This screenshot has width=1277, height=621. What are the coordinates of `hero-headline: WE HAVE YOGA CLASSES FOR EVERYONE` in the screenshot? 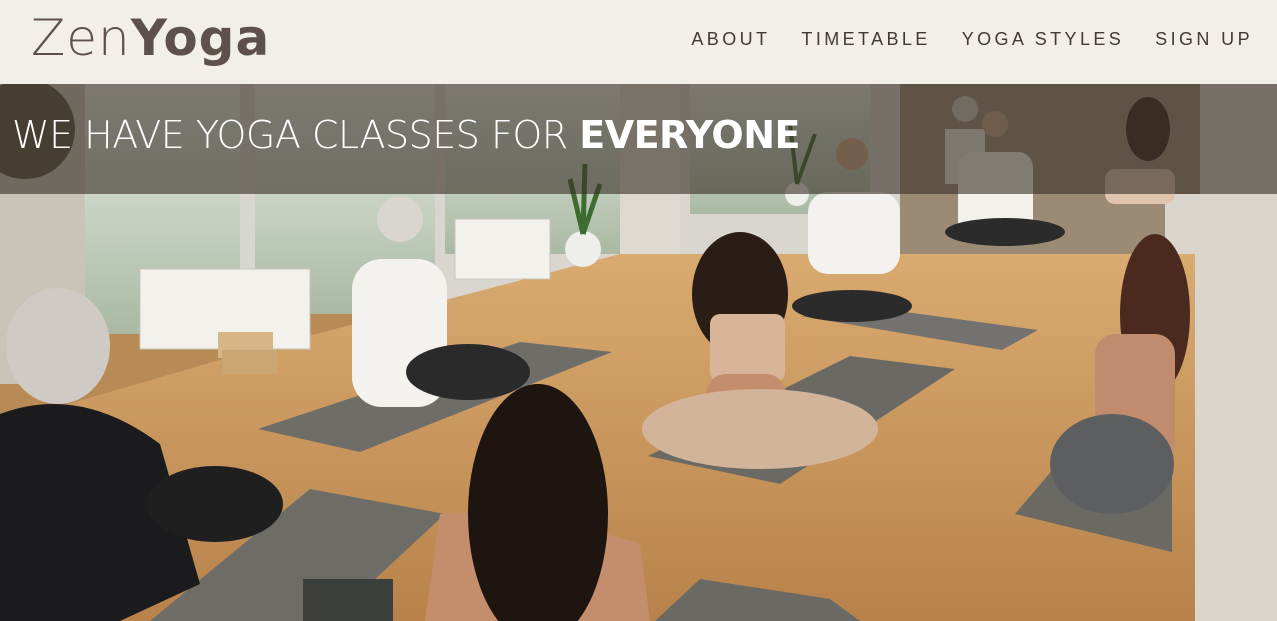 It's located at (406, 135).